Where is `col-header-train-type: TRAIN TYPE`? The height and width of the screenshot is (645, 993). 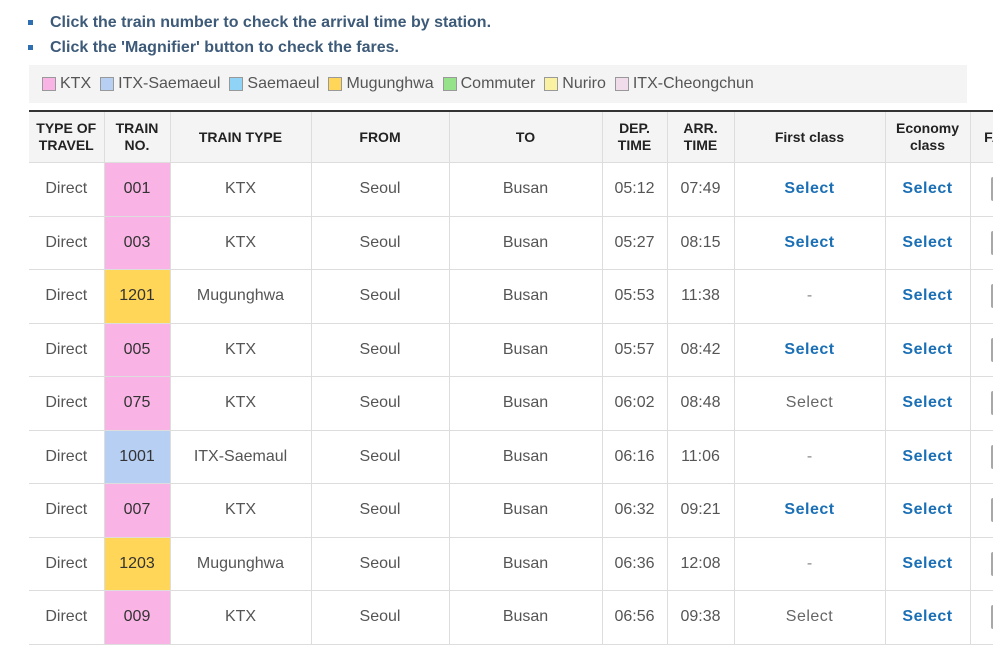
col-header-train-type: TRAIN TYPE is located at coordinates (240, 137).